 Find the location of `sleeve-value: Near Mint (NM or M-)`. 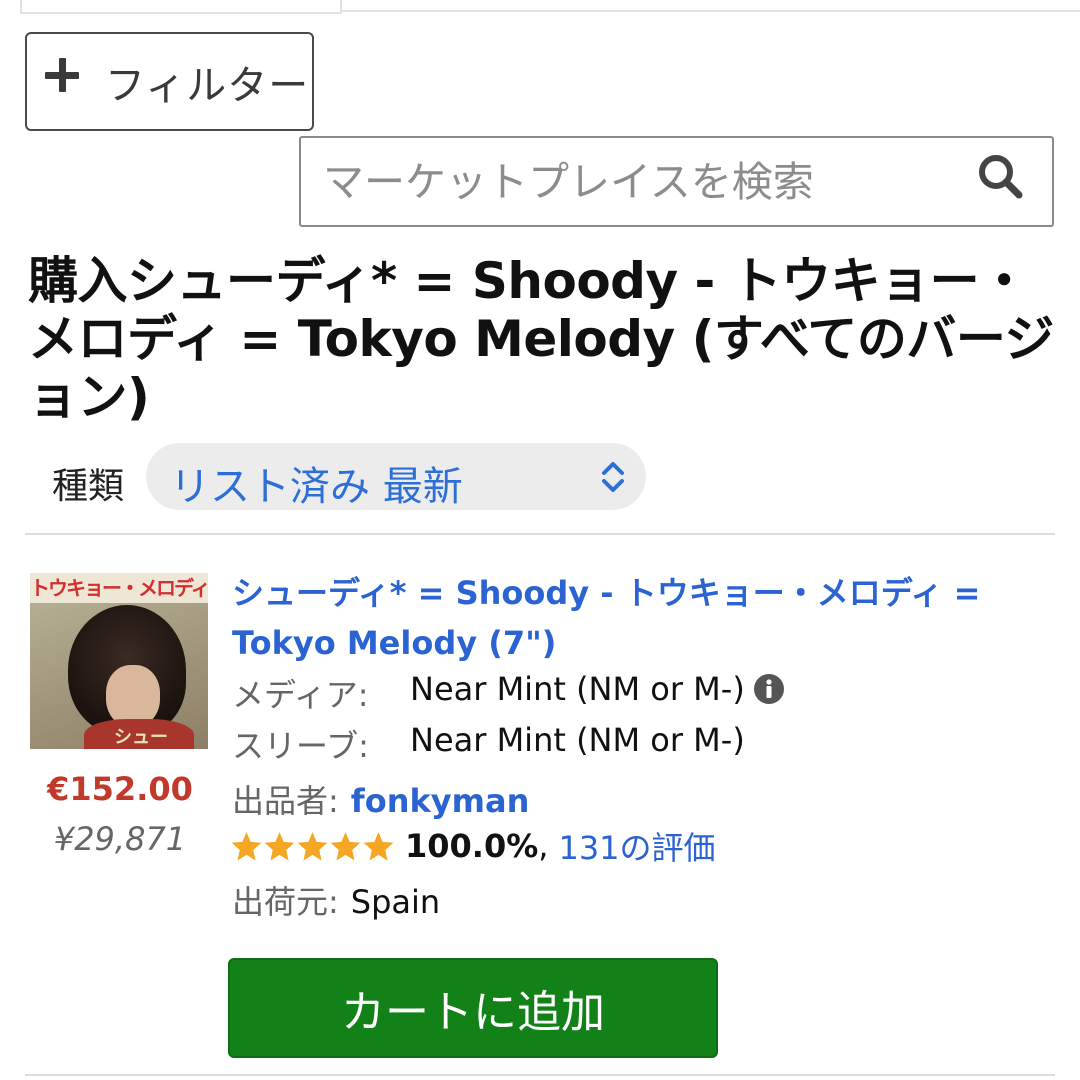

sleeve-value: Near Mint (NM or M-) is located at coordinates (577, 740).